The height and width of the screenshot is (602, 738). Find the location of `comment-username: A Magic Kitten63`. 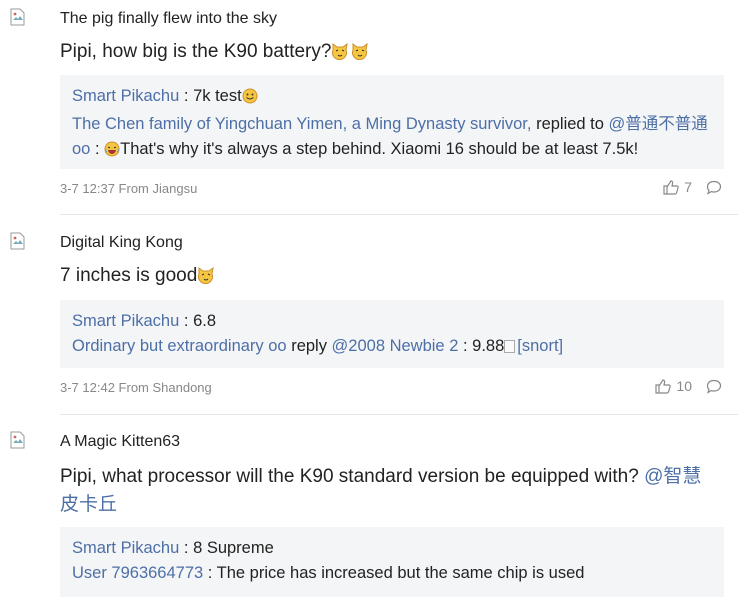

comment-username: A Magic Kitten63 is located at coordinates (120, 442).